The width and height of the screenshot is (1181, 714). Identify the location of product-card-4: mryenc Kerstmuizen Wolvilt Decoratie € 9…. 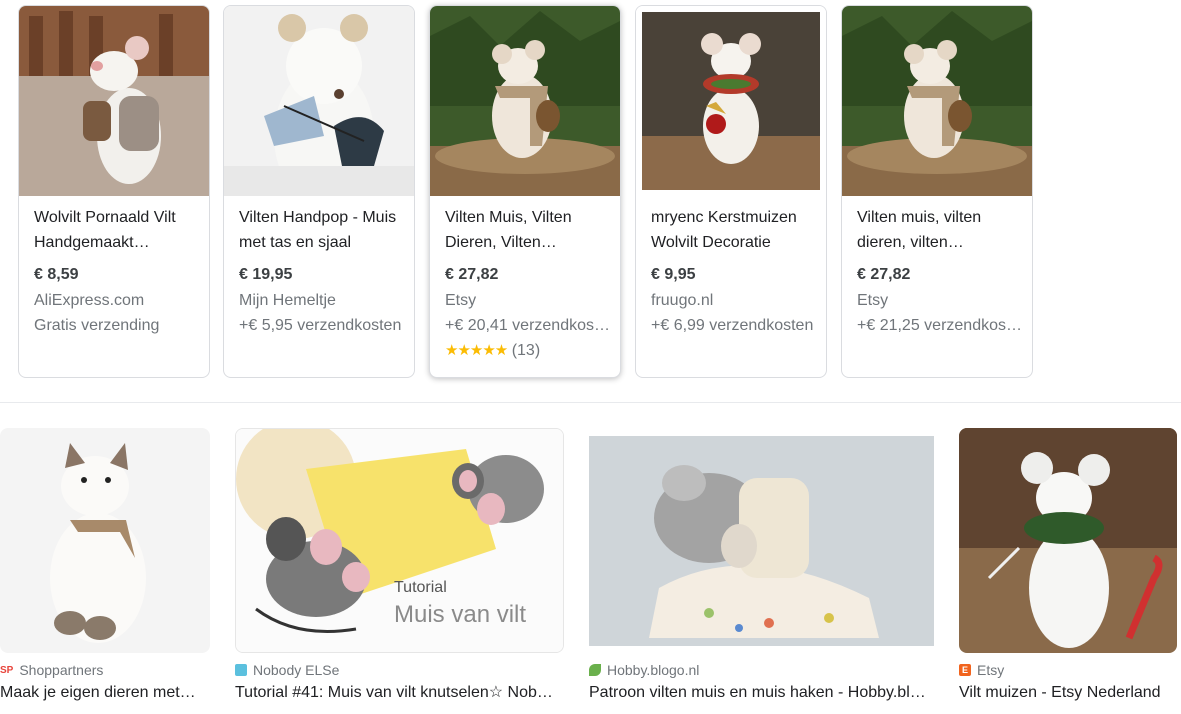
(731, 191).